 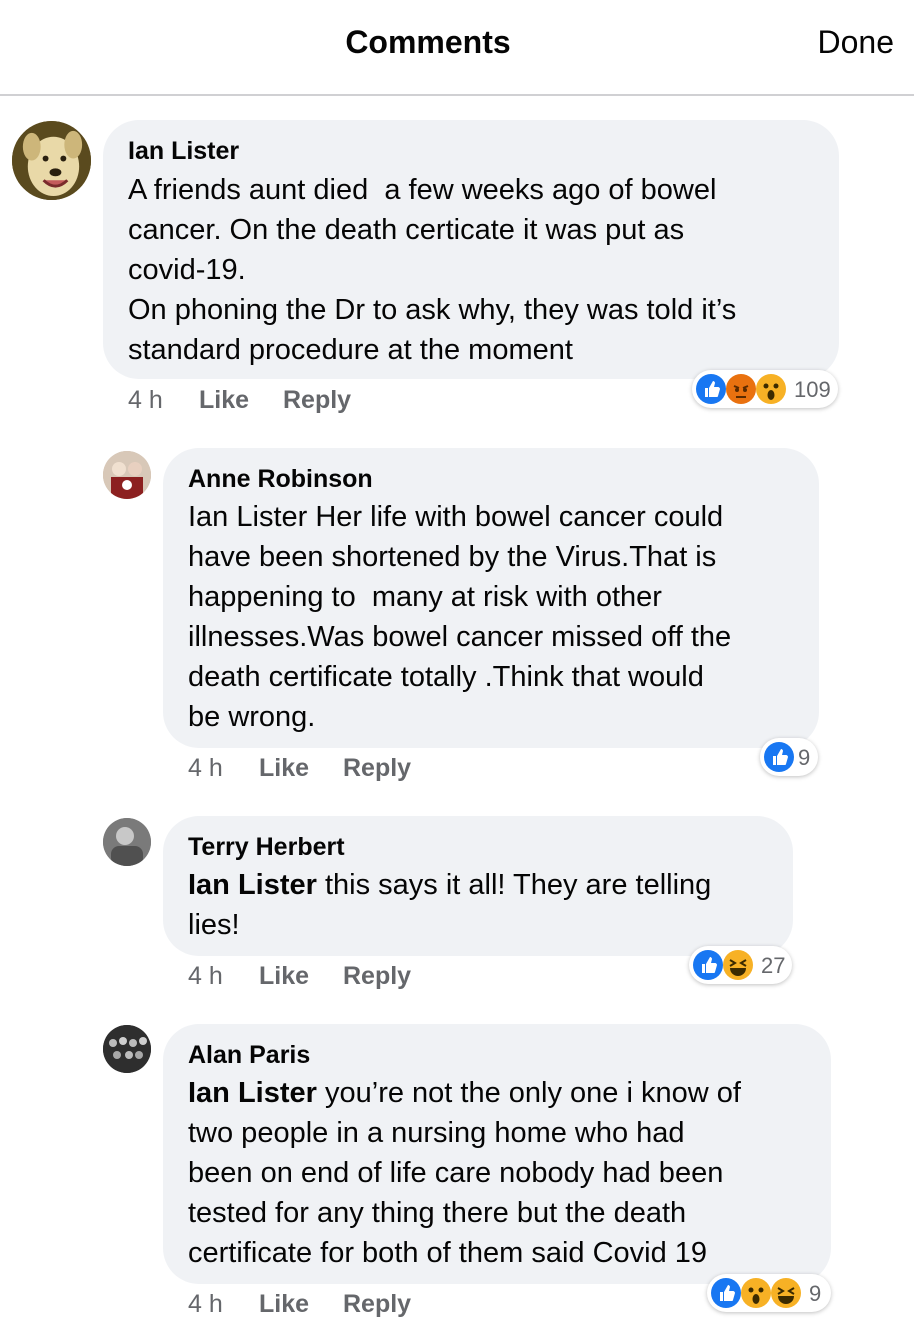 I want to click on comment-author: Anne Robinson, so click(x=280, y=479).